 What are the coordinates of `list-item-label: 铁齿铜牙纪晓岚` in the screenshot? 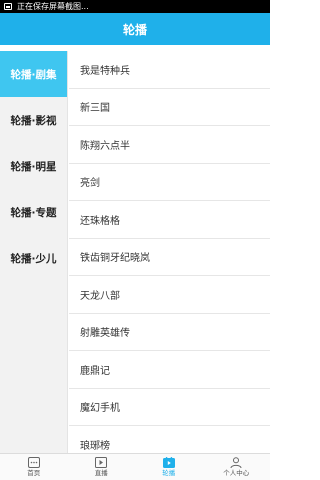 It's located at (115, 259).